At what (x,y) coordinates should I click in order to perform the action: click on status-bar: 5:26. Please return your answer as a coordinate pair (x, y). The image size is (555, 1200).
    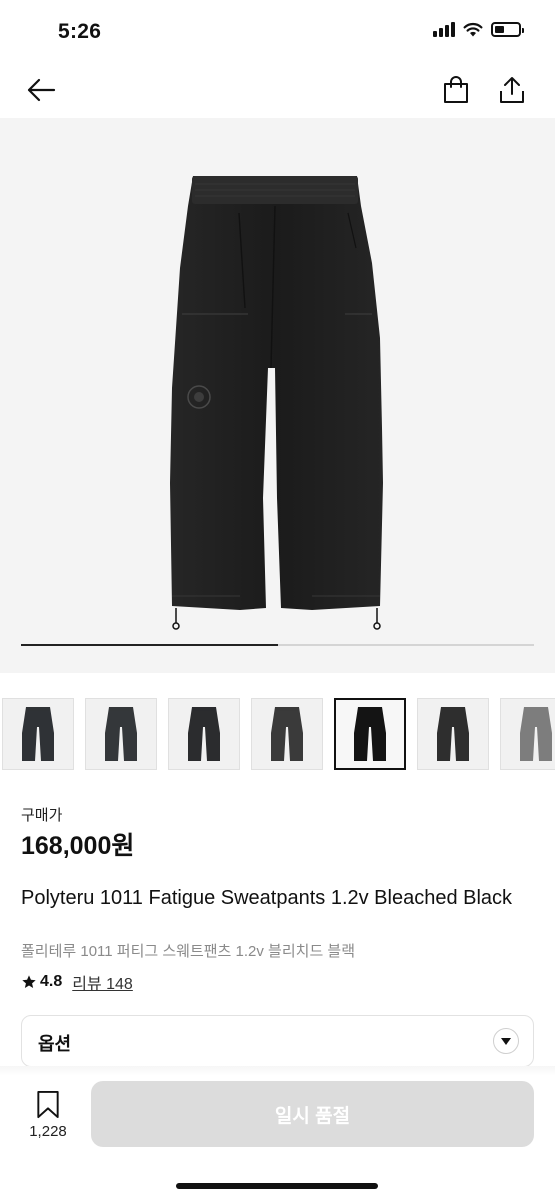
    Looking at the image, I should click on (277, 31).